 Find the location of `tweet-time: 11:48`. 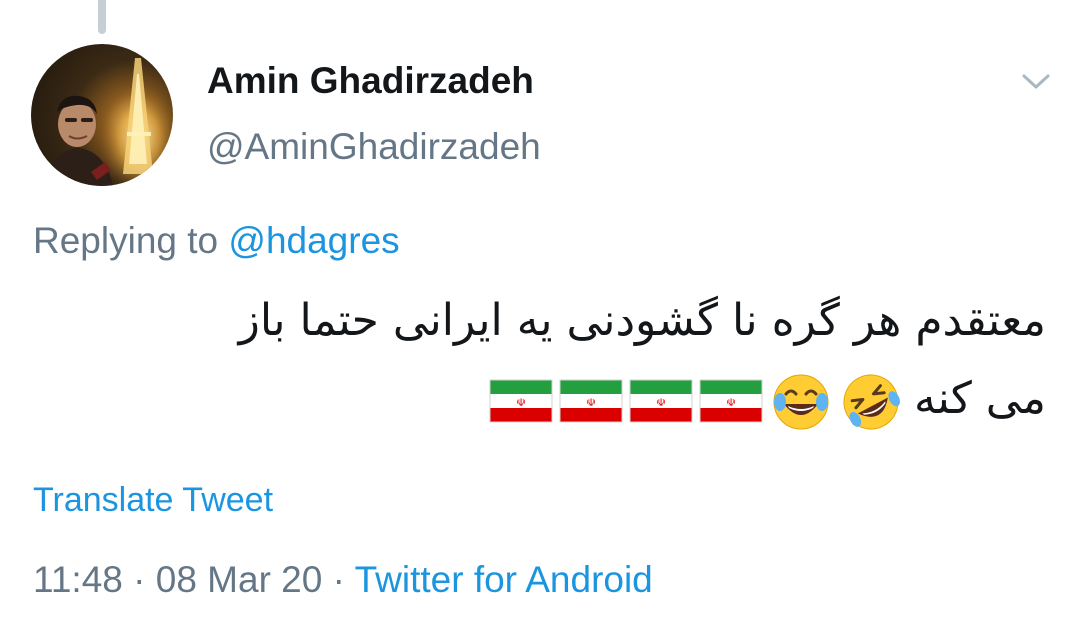

tweet-time: 11:48 is located at coordinates (78, 579).